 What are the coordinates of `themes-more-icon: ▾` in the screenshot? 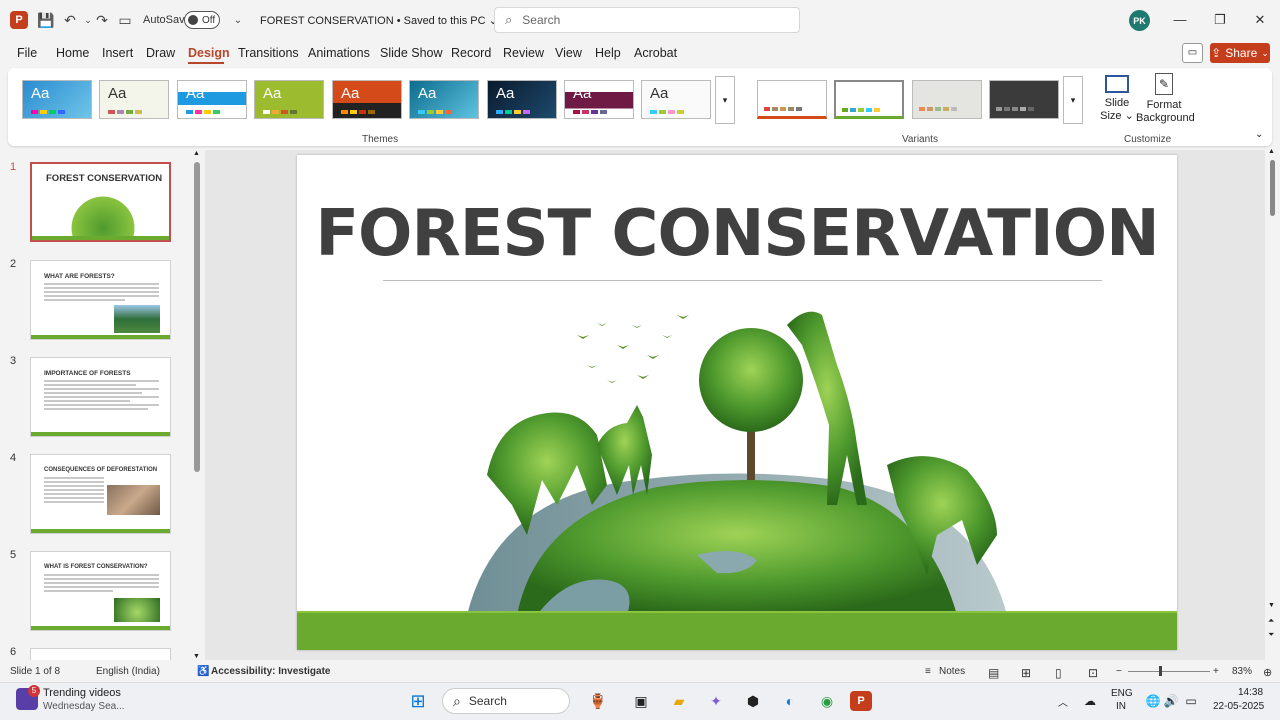 It's located at (725, 100).